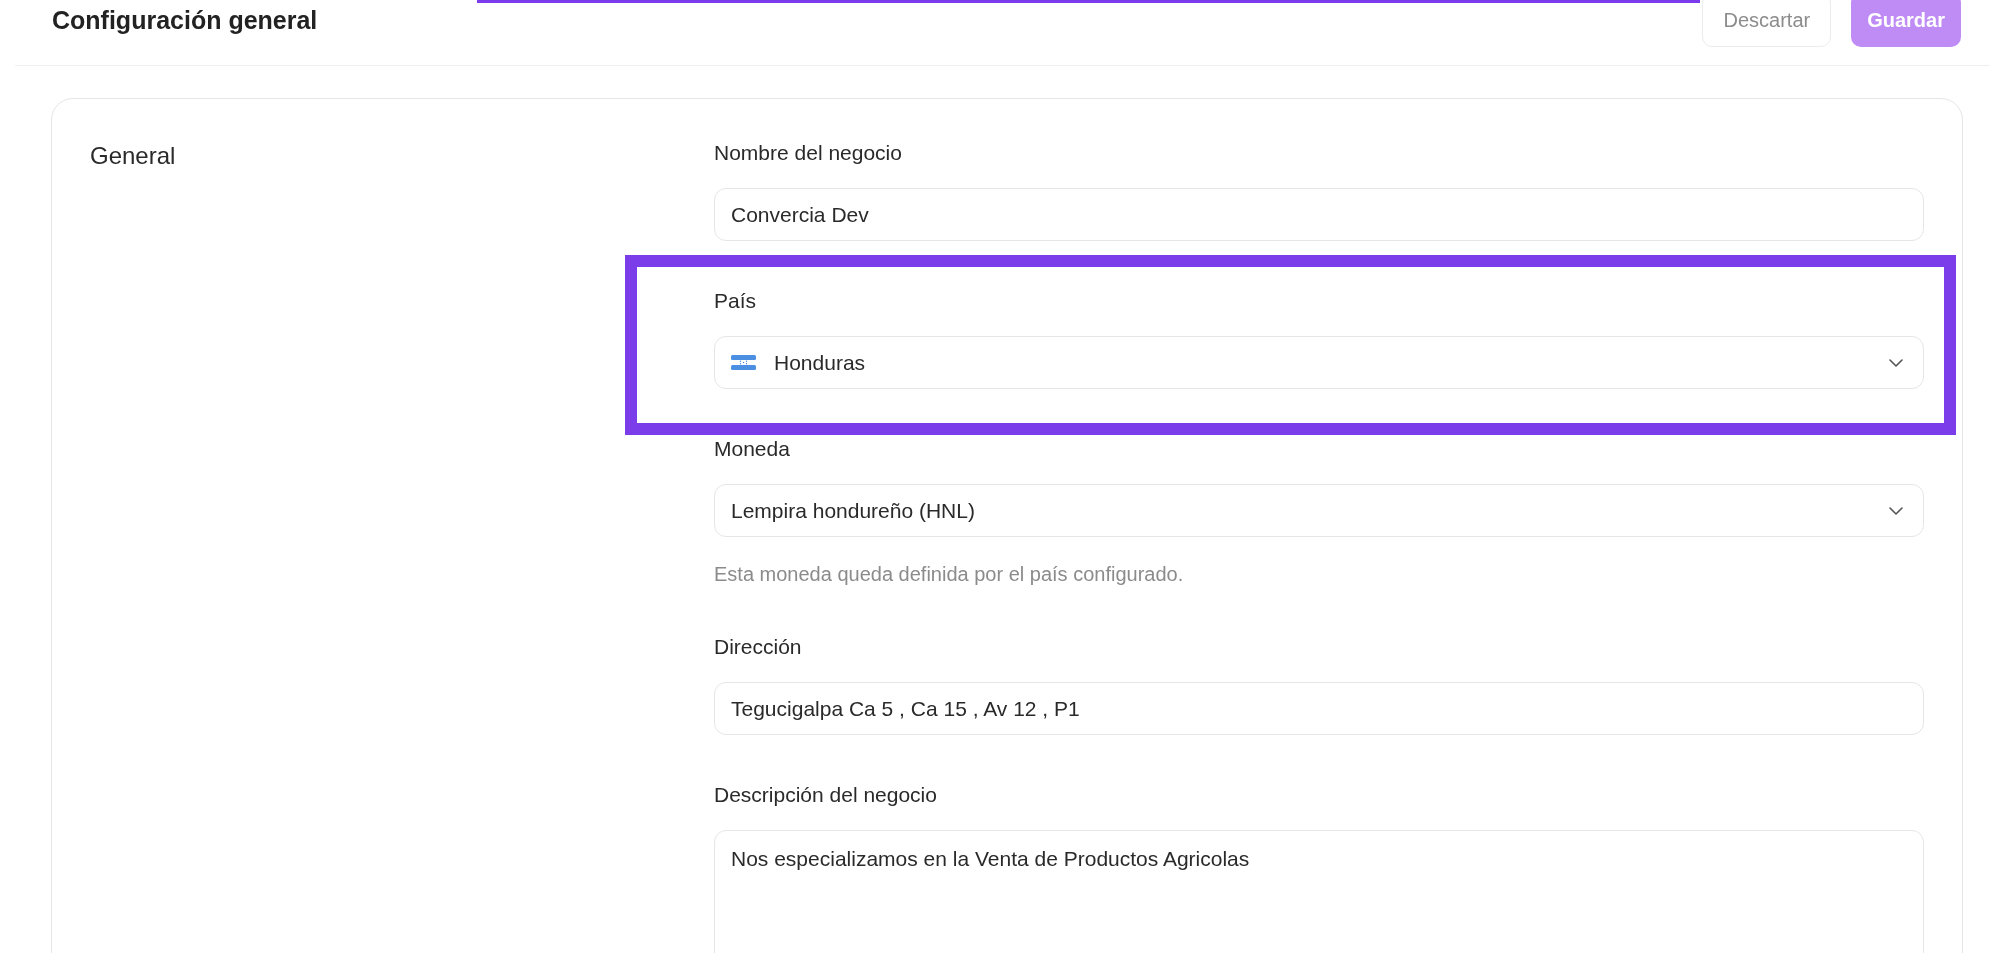  Describe the element at coordinates (735, 301) in the screenshot. I see `field-label: País` at that location.